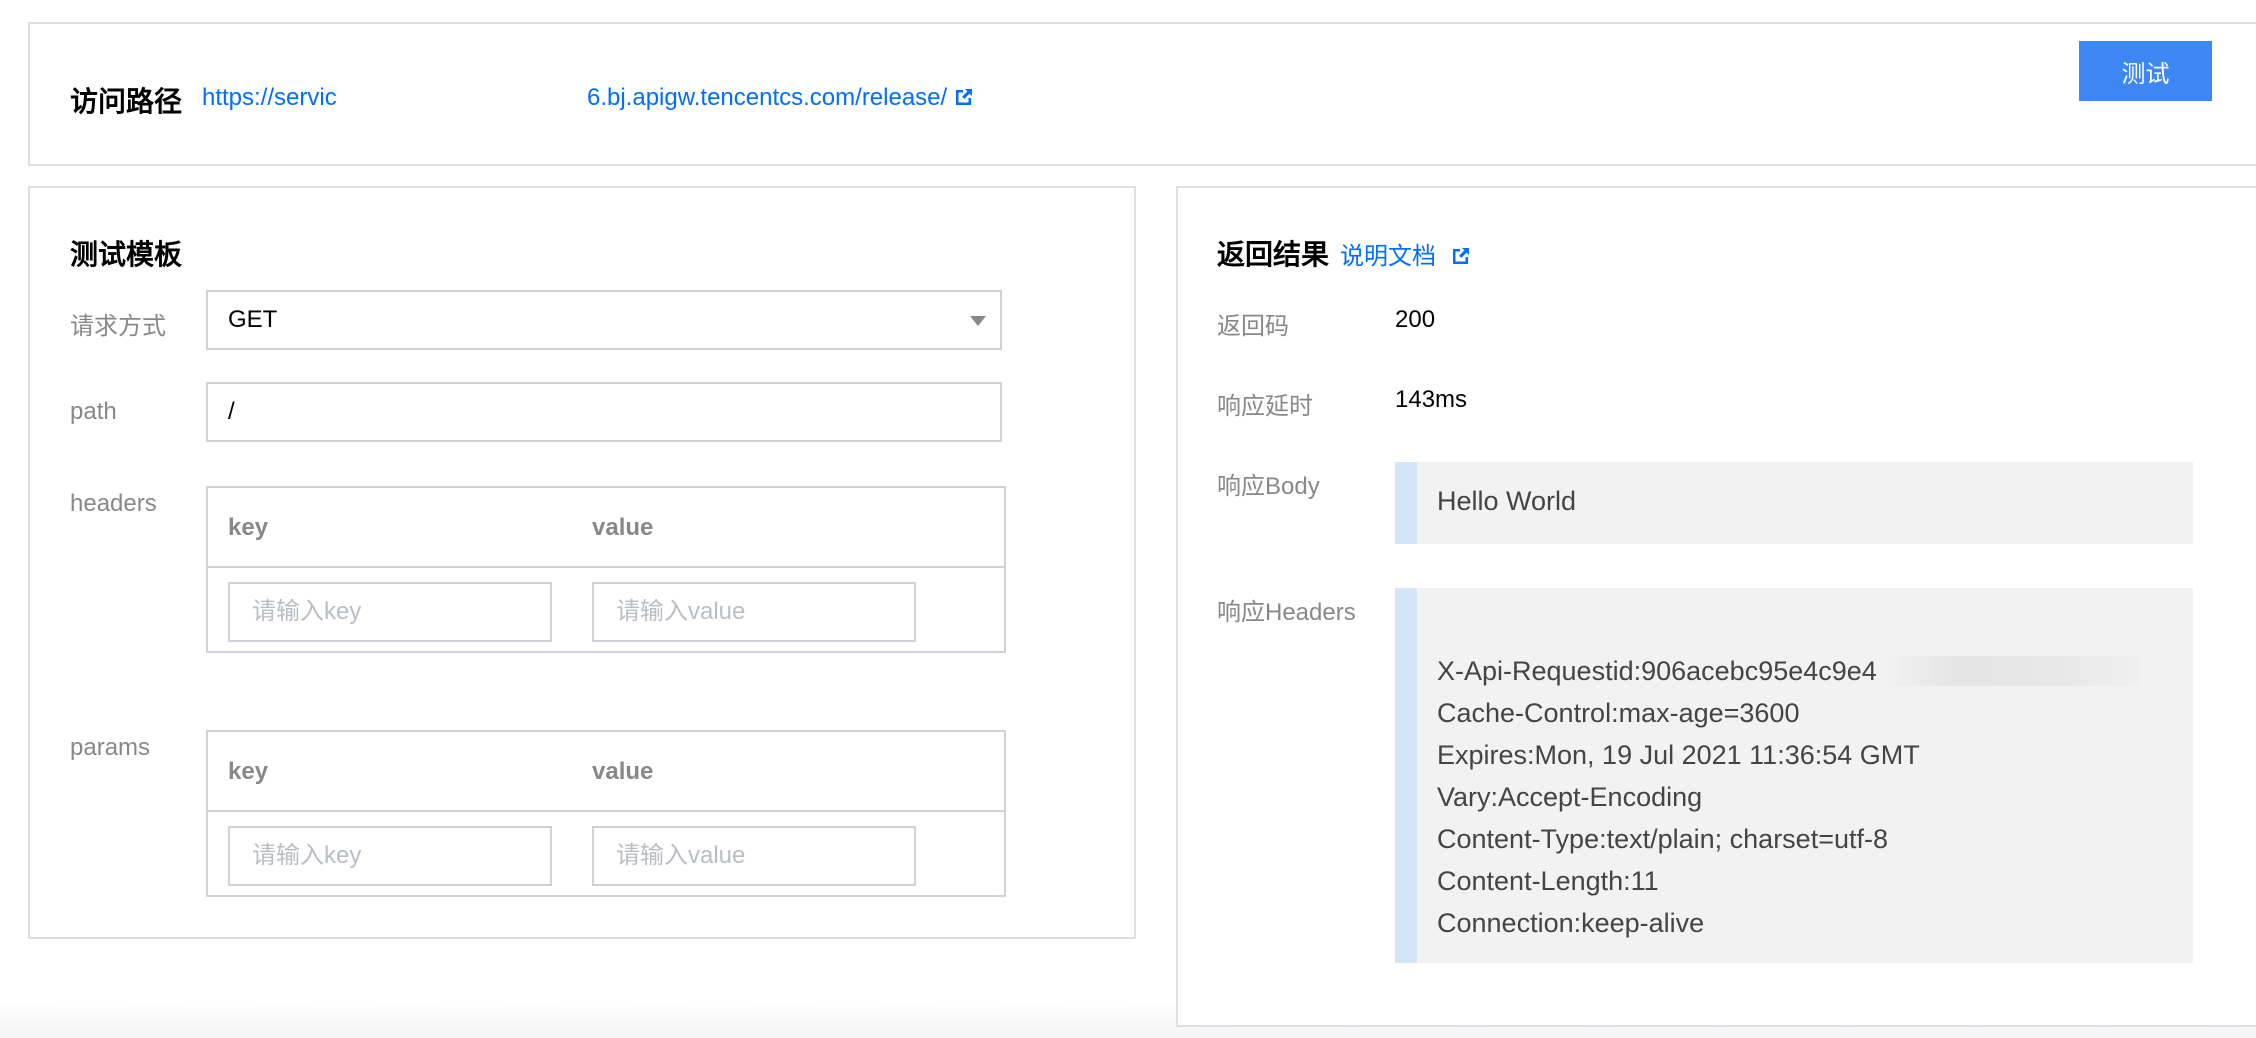 The image size is (2256, 1038). Describe the element at coordinates (604, 320) in the screenshot. I see `method-select: GET` at that location.